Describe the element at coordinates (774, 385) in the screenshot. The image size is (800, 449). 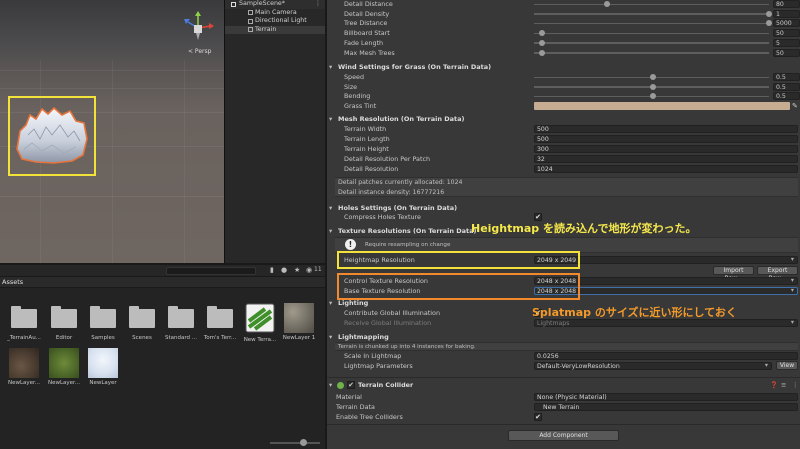
I see `help-icon: ❓` at that location.